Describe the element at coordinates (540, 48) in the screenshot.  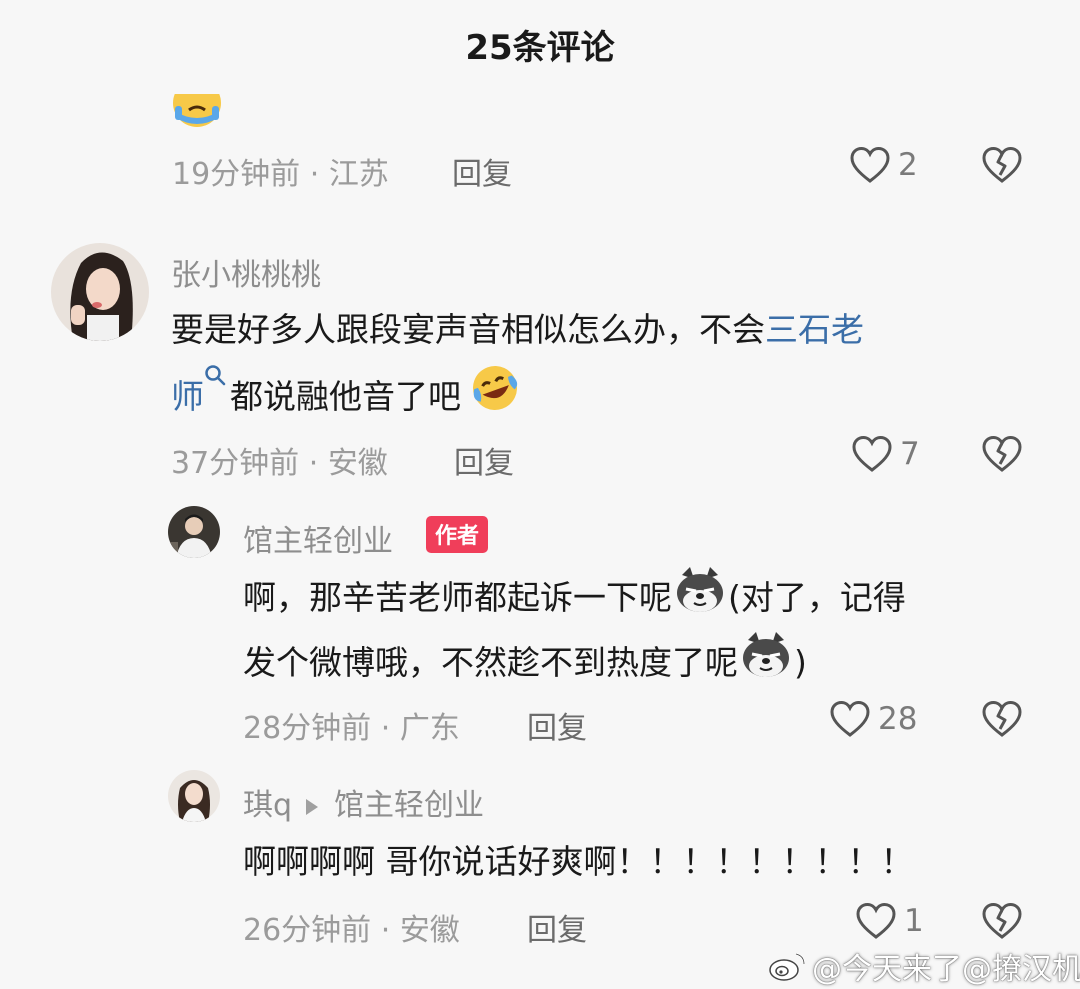
I see `comments-count-title: 25条评论` at that location.